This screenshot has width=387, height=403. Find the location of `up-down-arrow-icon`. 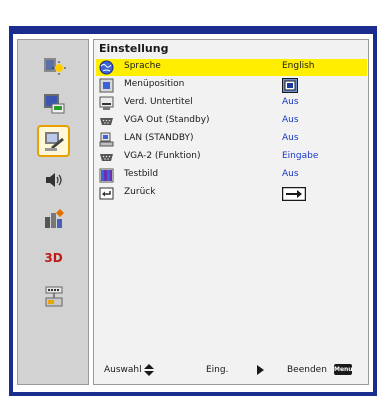

up-down-arrow-icon is located at coordinates (149, 370).